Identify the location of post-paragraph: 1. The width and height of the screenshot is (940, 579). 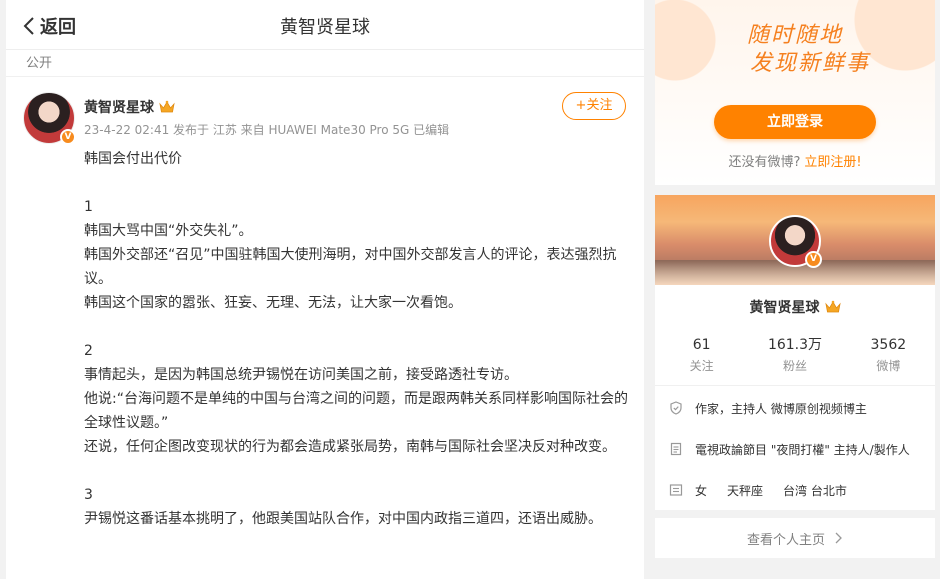
(88, 207).